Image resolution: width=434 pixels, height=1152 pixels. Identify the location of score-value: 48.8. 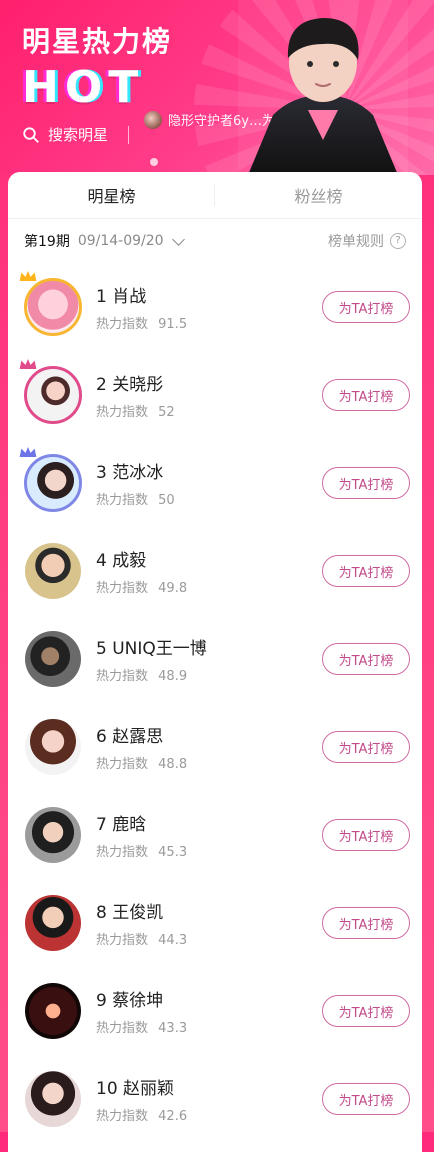
(173, 764).